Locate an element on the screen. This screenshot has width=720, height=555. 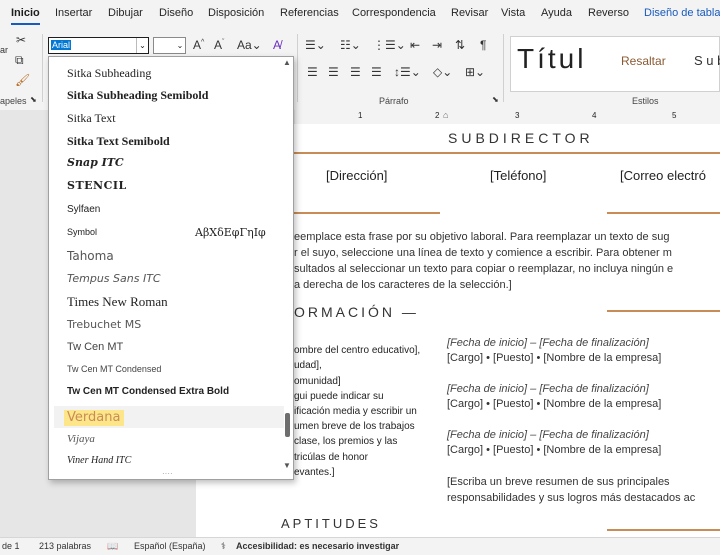
tab-inicio: Inicio is located at coordinates (25, 16).